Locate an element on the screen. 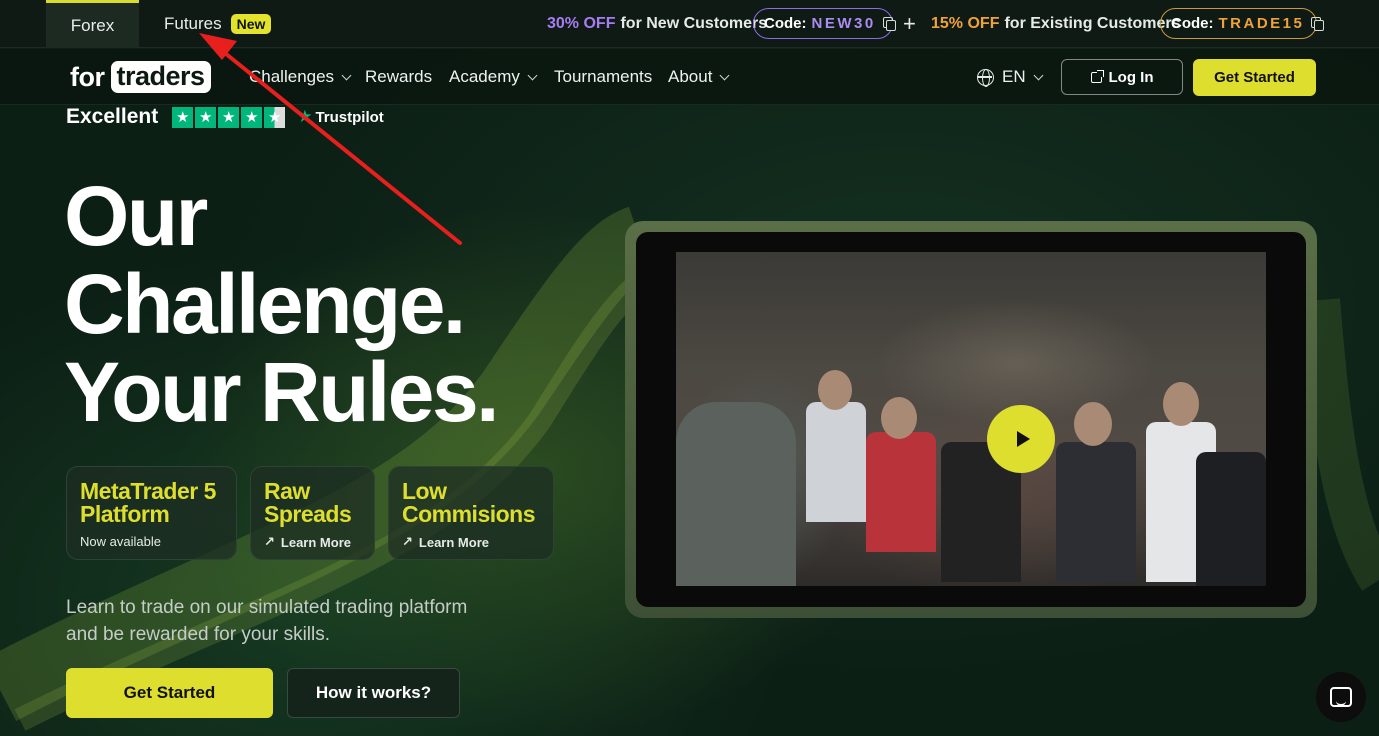 This screenshot has width=1379, height=736. code-value: TRADE15 is located at coordinates (1261, 23).